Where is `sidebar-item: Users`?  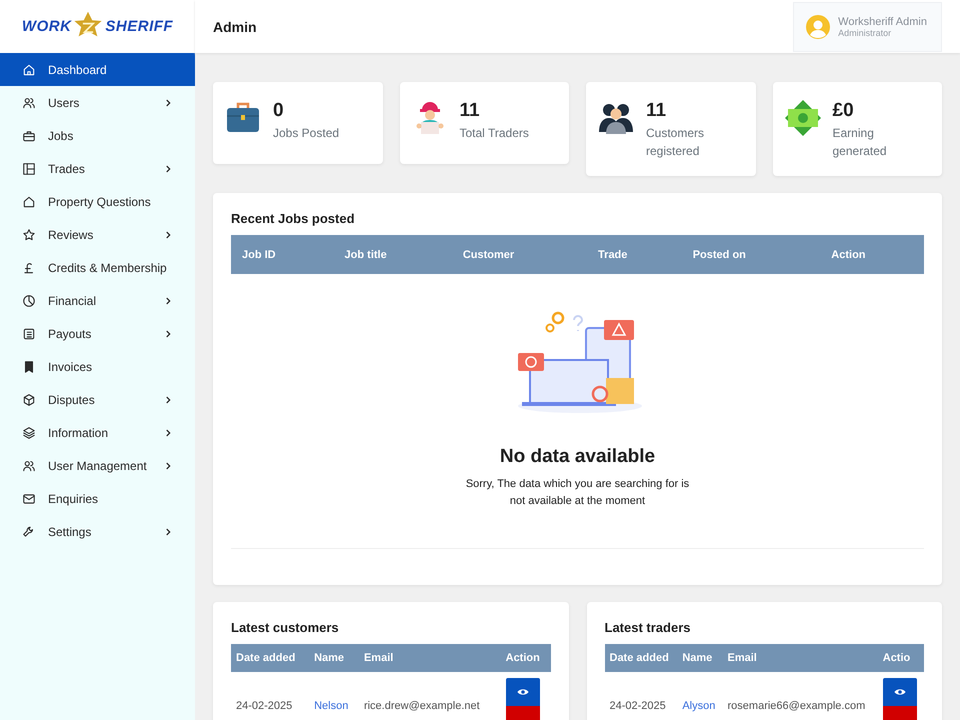 sidebar-item: Users is located at coordinates (97, 102).